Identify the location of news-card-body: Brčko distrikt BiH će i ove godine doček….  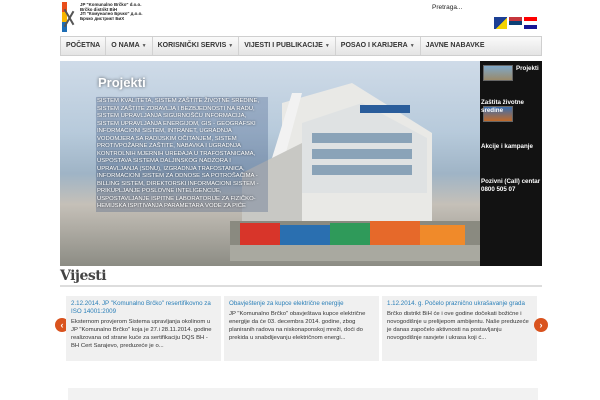
(458, 326).